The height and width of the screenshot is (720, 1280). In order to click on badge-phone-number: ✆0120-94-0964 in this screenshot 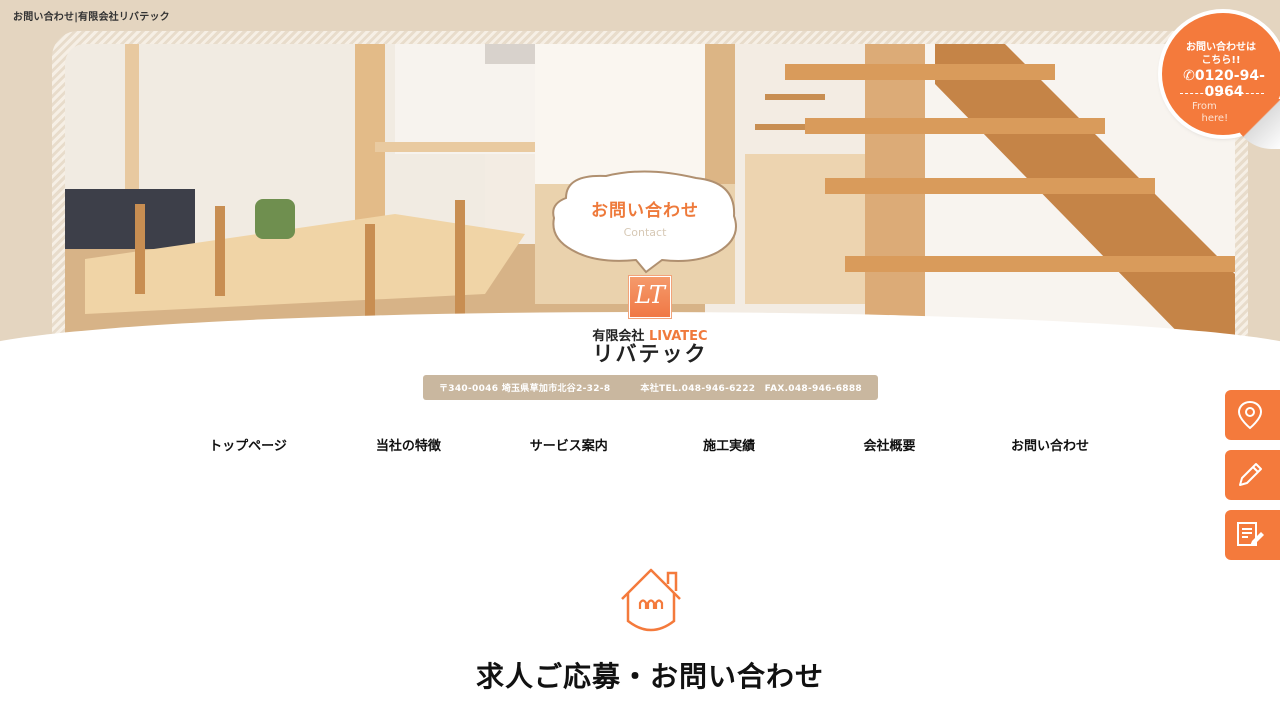, I will do `click(1223, 84)`.